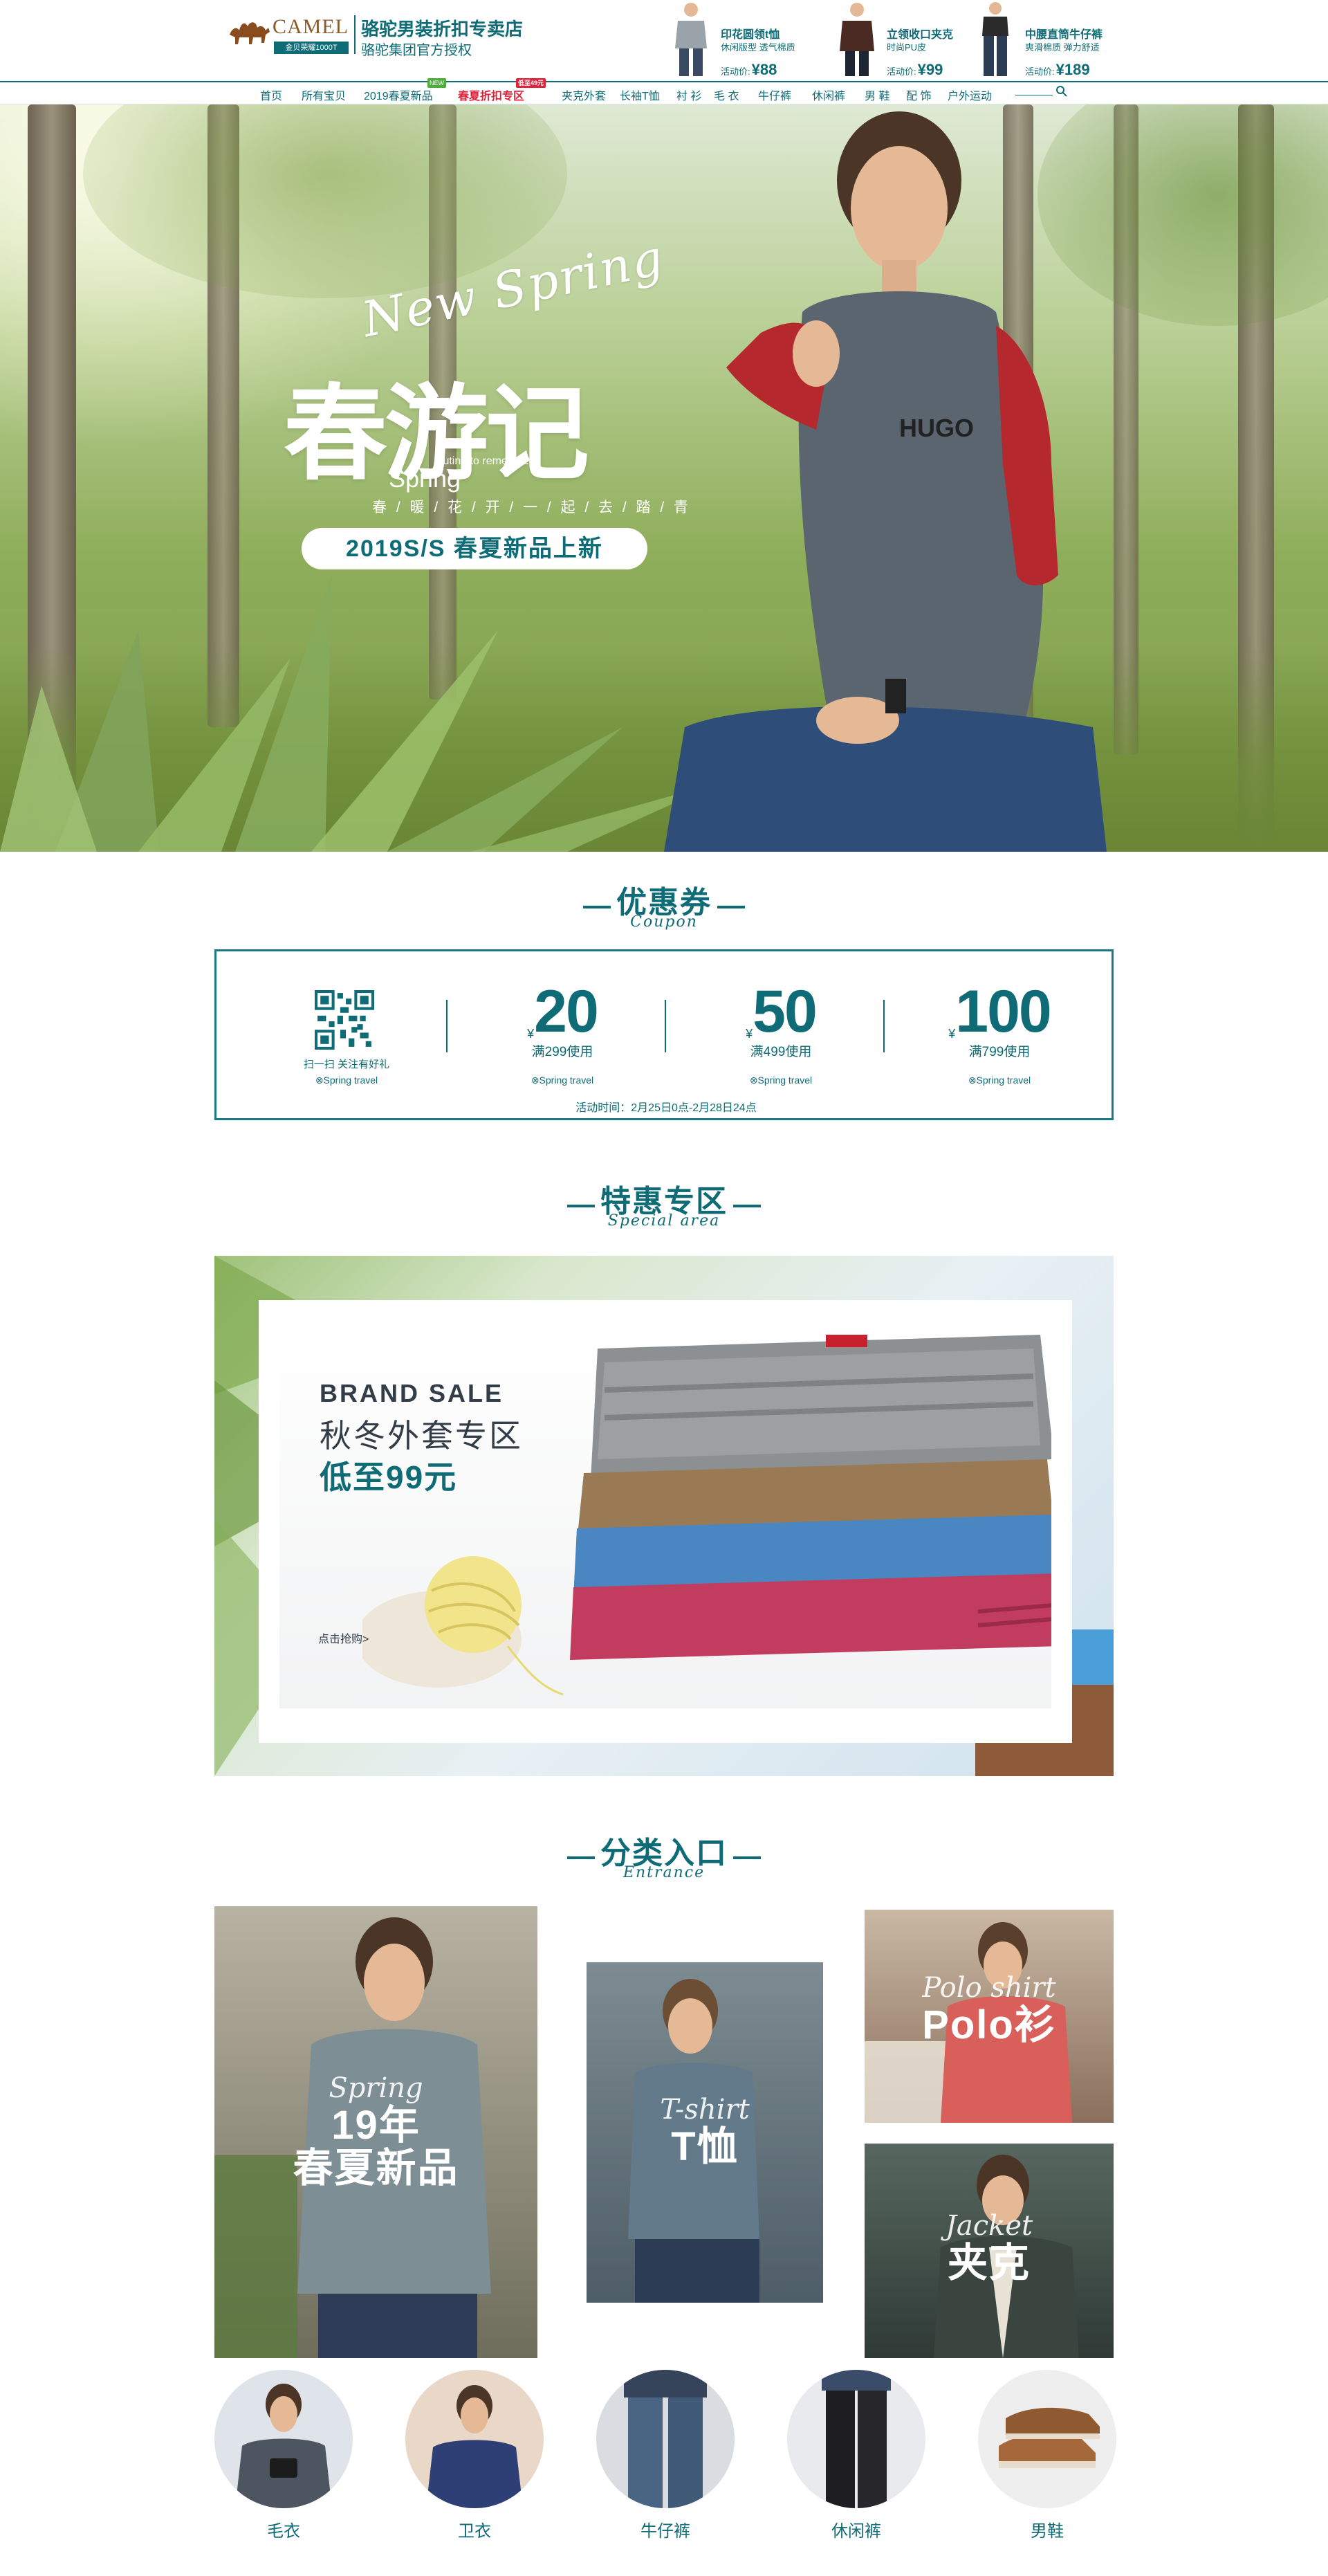 This screenshot has height=2576, width=1328. I want to click on camel-logo: CAMEL 金贝荣耀1000T, so click(287, 33).